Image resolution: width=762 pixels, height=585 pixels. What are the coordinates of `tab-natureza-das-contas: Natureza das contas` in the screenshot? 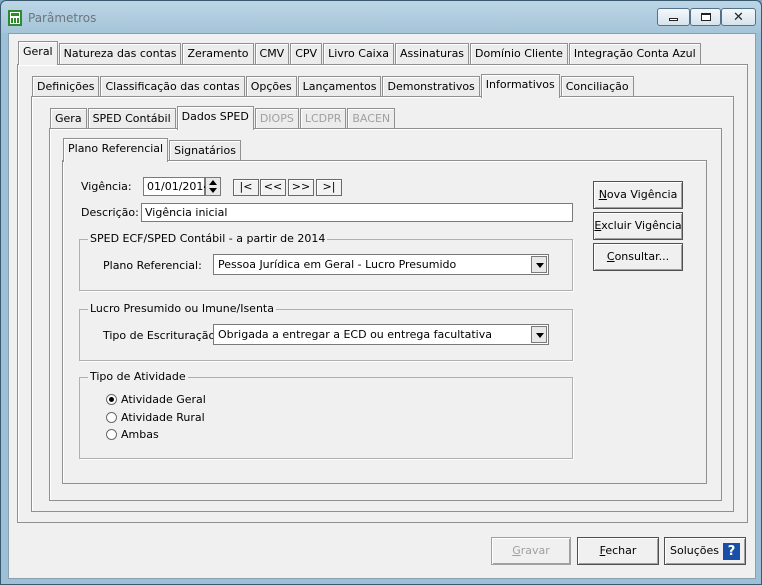 It's located at (120, 54).